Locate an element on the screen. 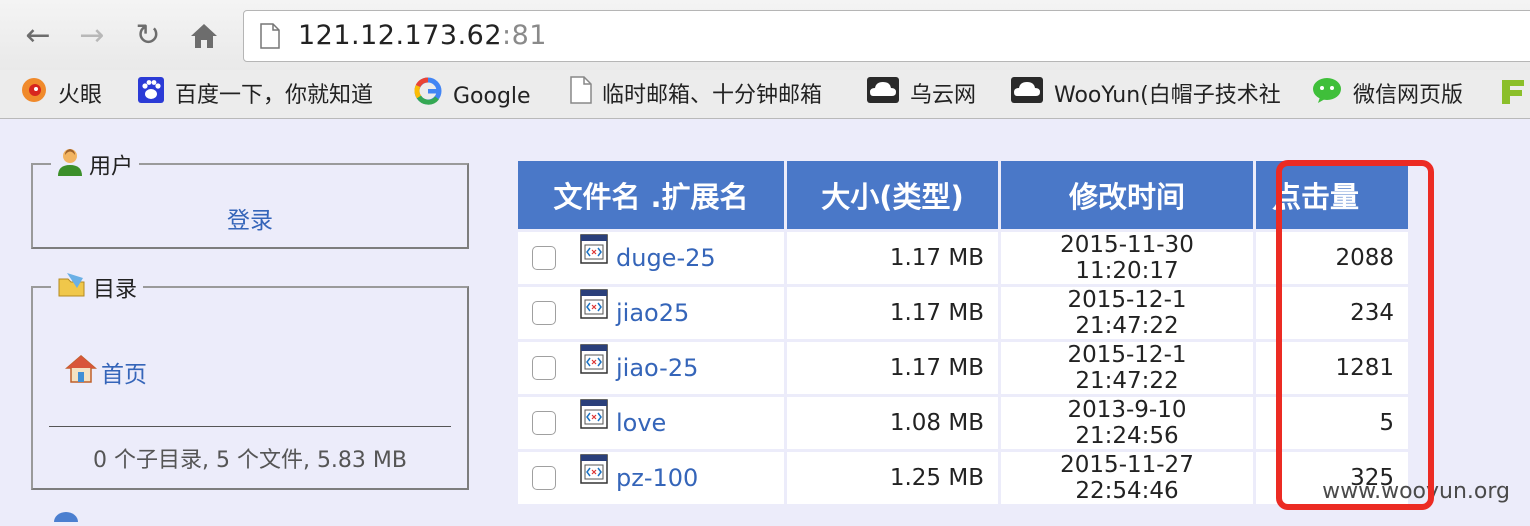 The image size is (1530, 526). folder-icon is located at coordinates (72, 290).